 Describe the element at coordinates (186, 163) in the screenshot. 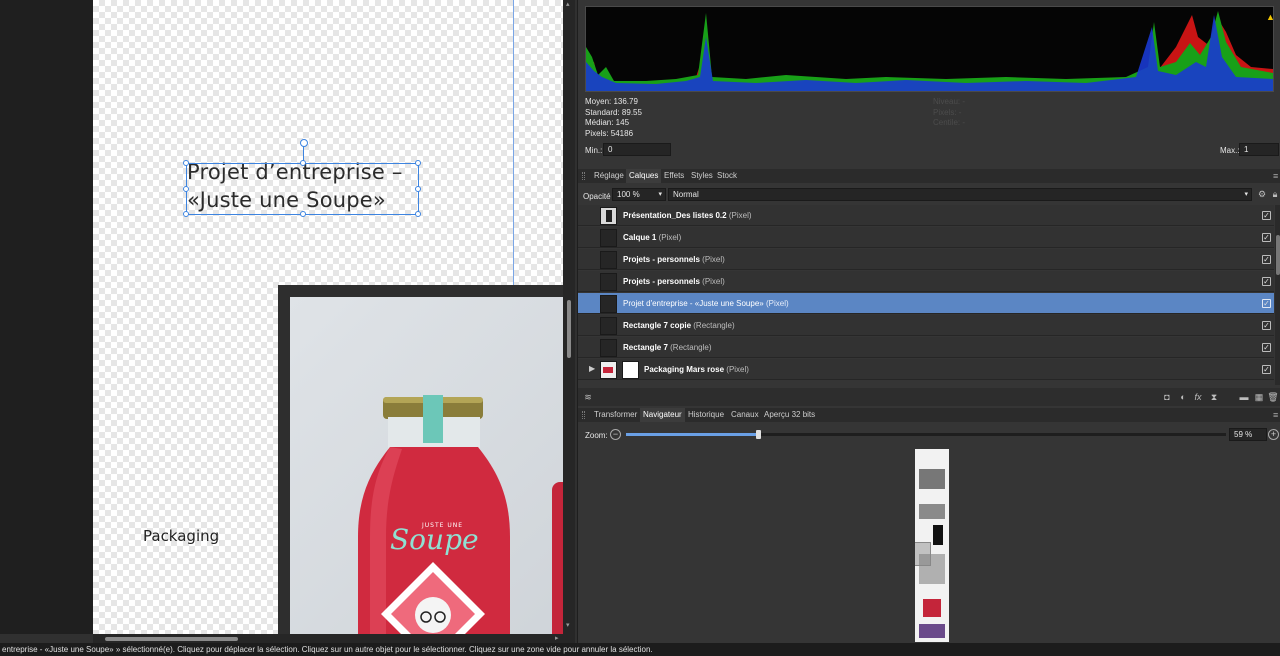

I see `handle-top-left` at that location.